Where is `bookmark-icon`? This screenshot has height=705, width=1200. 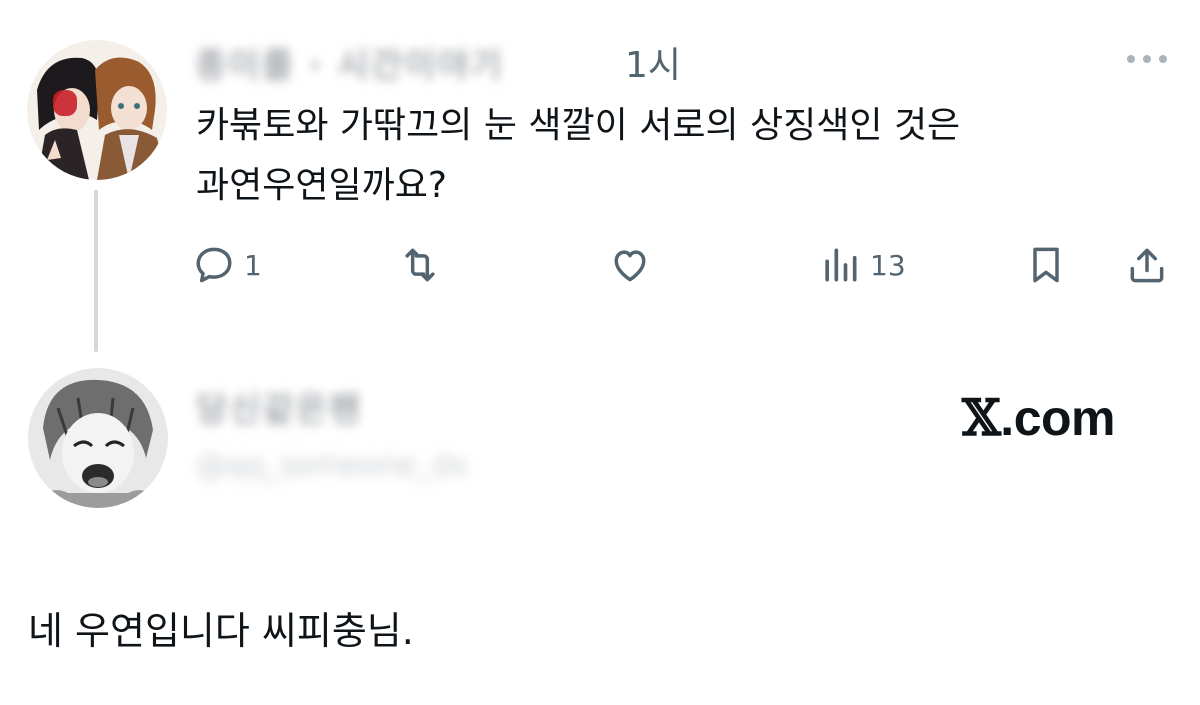
bookmark-icon is located at coordinates (1046, 265).